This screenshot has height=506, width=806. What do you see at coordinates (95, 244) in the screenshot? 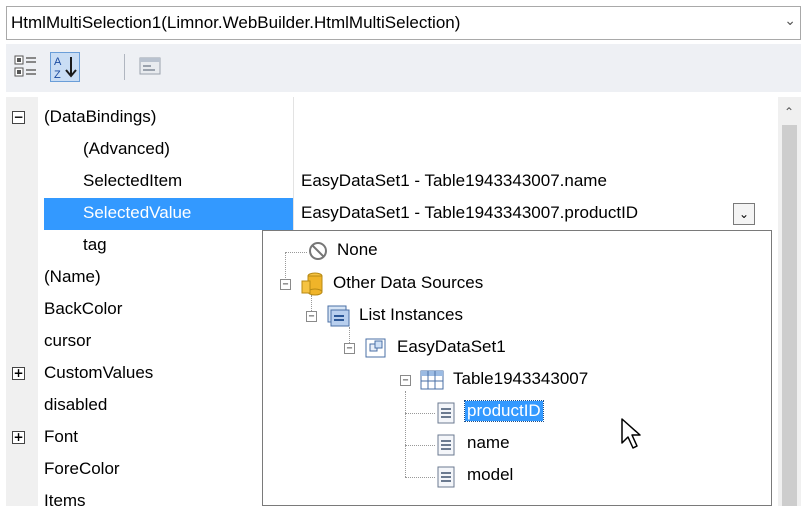
I see `property-name: tag` at bounding box center [95, 244].